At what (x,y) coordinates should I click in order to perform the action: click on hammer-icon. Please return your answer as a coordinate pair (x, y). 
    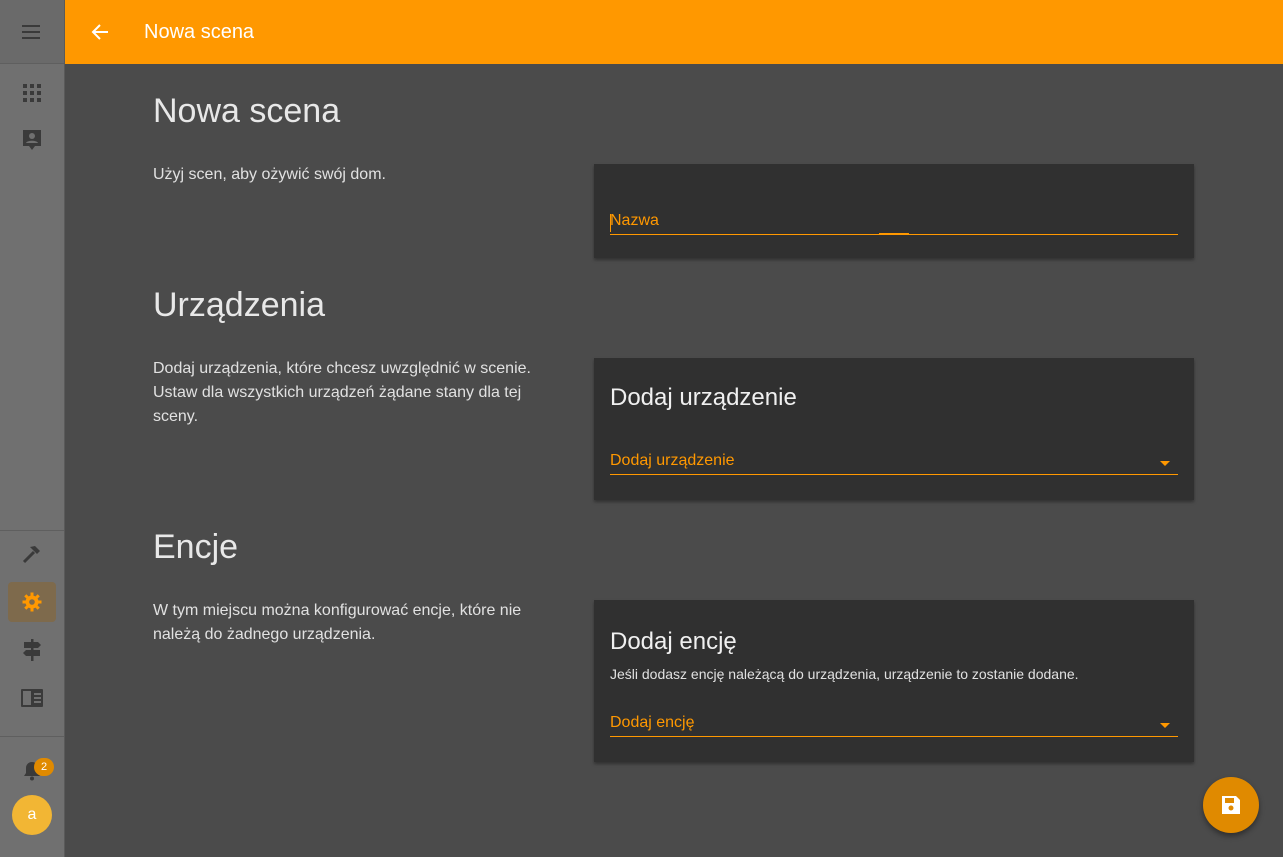
    Looking at the image, I should click on (31, 555).